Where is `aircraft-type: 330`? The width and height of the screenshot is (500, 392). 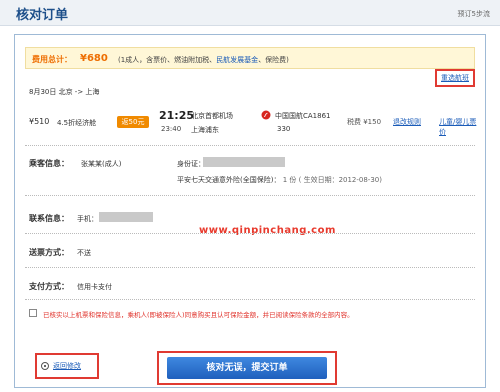 aircraft-type: 330 is located at coordinates (284, 129).